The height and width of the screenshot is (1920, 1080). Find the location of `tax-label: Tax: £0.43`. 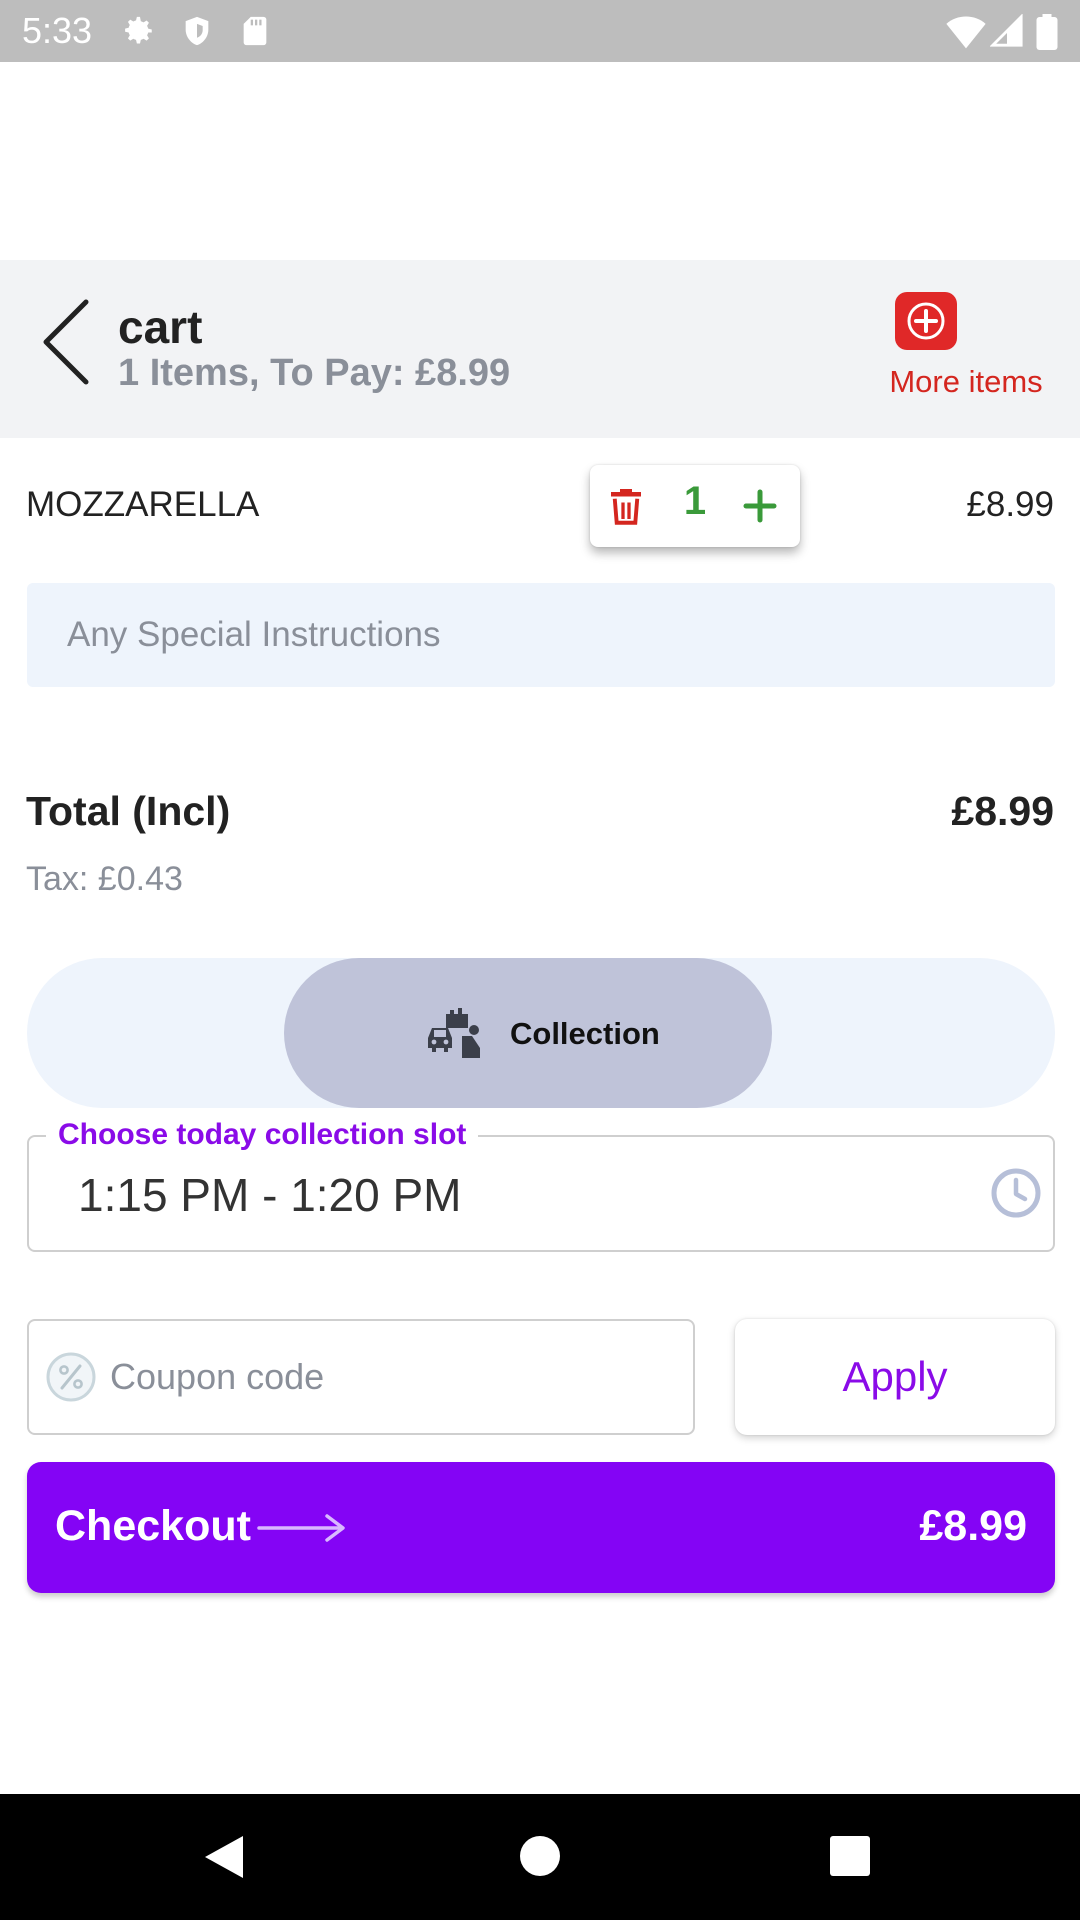

tax-label: Tax: £0.43 is located at coordinates (104, 879).